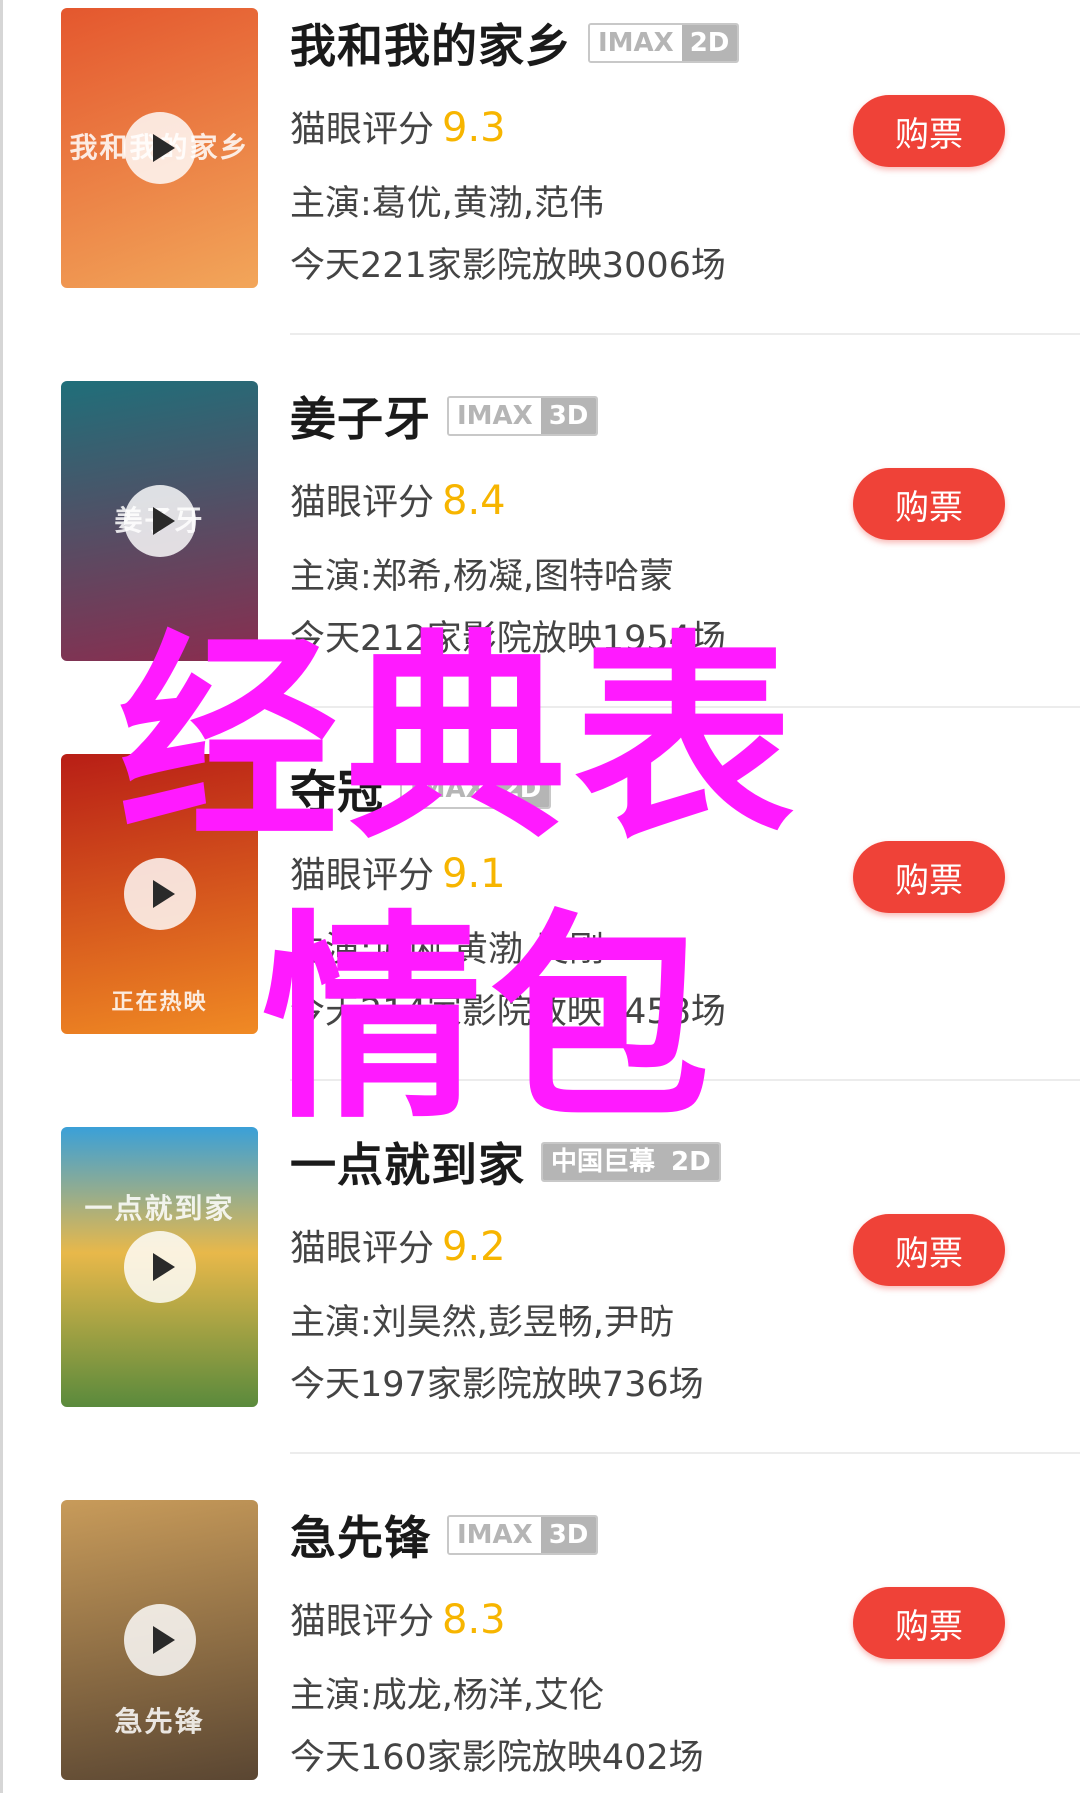 This screenshot has width=1080, height=1793. What do you see at coordinates (474, 1620) in the screenshot?
I see `rating-score: 8.3` at bounding box center [474, 1620].